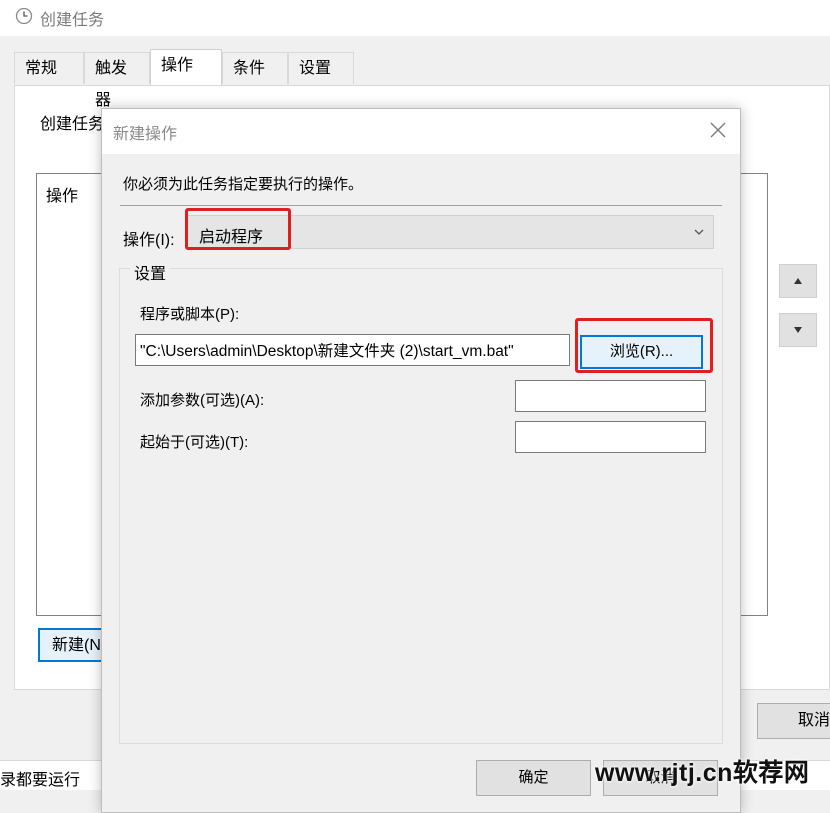 Image resolution: width=830 pixels, height=813 pixels. Describe the element at coordinates (190, 314) in the screenshot. I see `program-label: 程序或脚本(P):` at that location.